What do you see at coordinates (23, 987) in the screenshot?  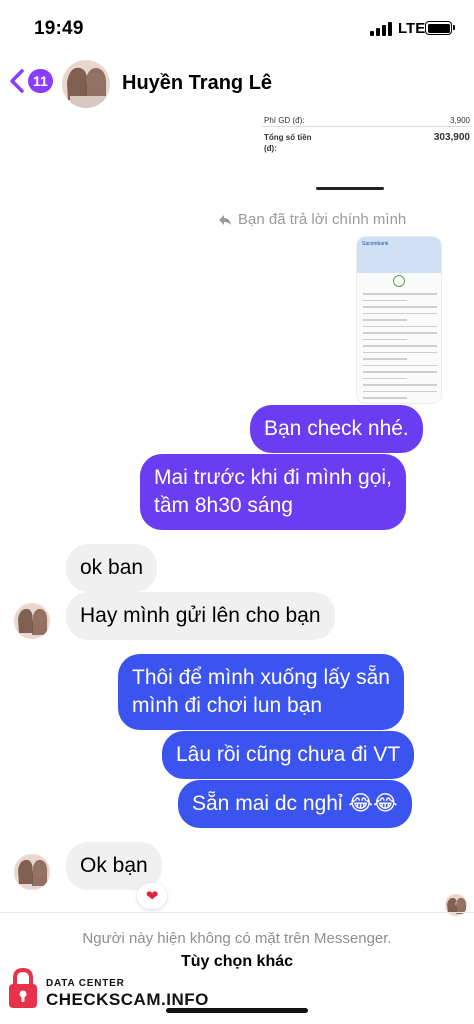 I see `lock-icon` at bounding box center [23, 987].